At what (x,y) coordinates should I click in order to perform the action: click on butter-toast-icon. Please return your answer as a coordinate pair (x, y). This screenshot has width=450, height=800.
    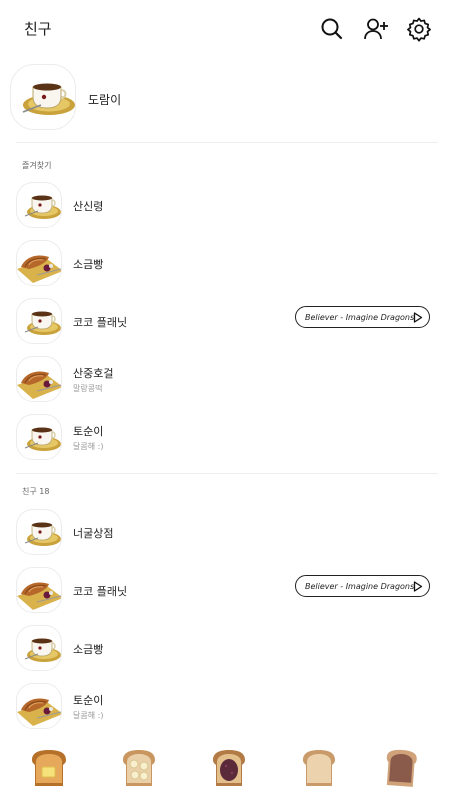
    Looking at the image, I should click on (49, 769).